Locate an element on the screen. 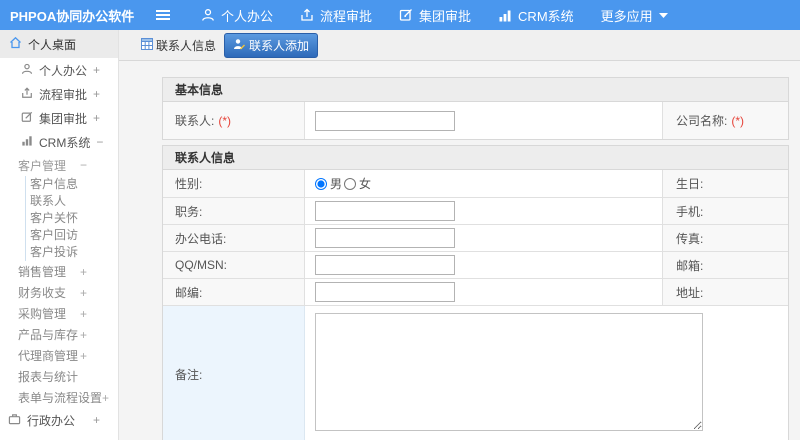  sidebar-item-label: 流程审批 is located at coordinates (63, 94).